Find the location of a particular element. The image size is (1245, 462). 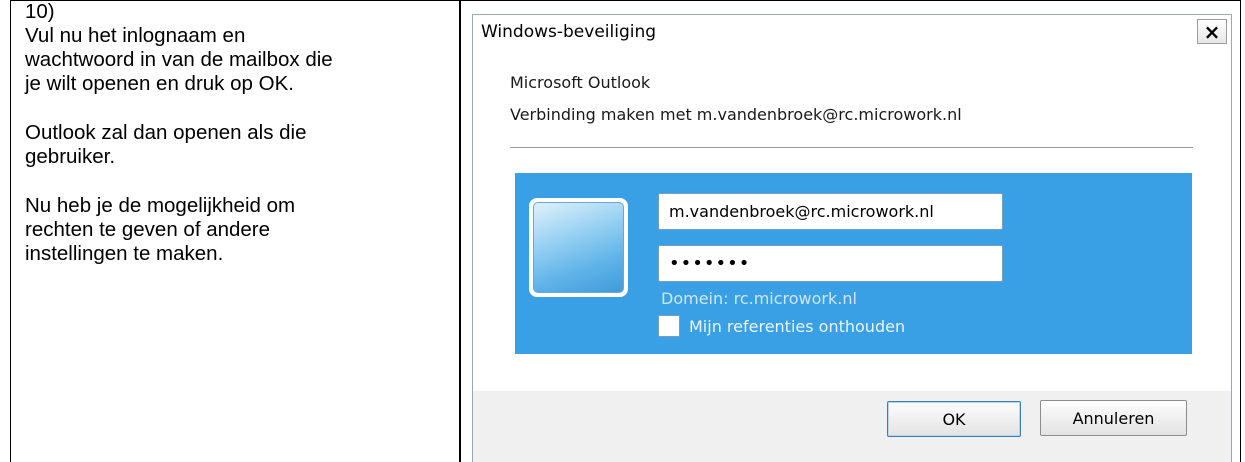

separator-line is located at coordinates (851, 147).